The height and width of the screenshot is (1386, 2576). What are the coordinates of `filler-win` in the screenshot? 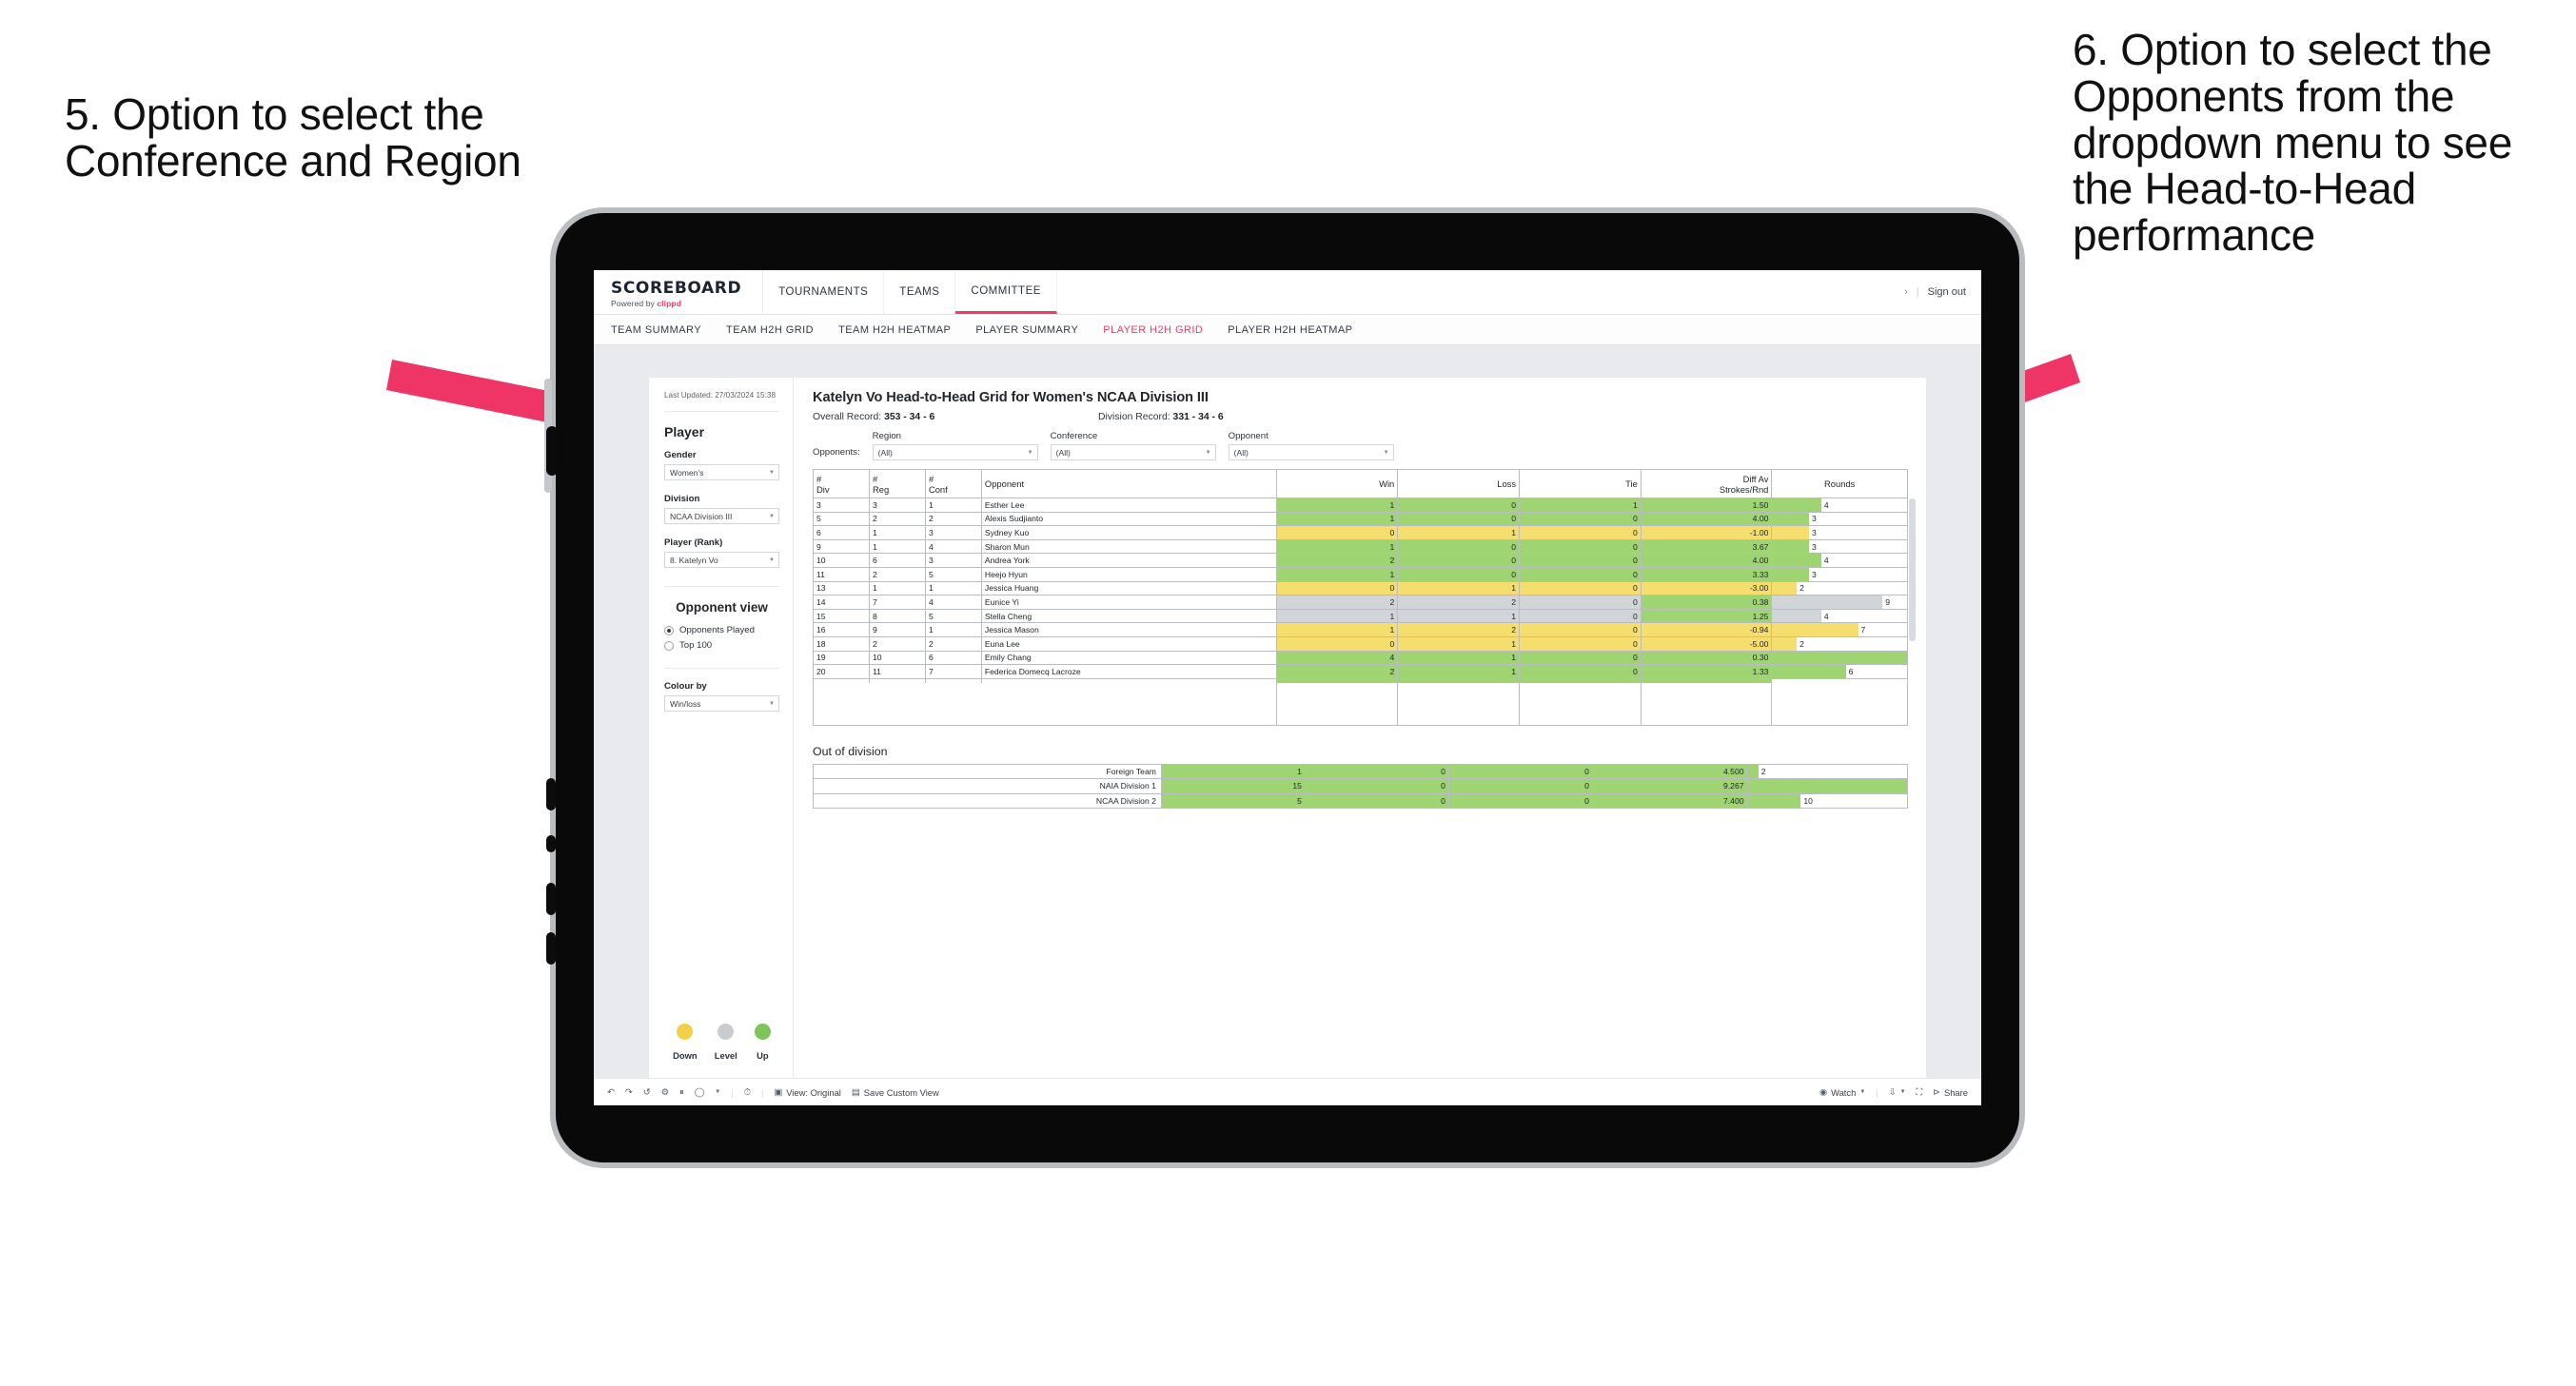 It's located at (1337, 690).